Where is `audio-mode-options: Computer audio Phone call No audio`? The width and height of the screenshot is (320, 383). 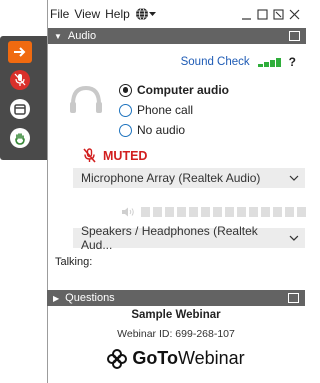 audio-mode-options: Computer audio Phone call No audio is located at coordinates (174, 110).